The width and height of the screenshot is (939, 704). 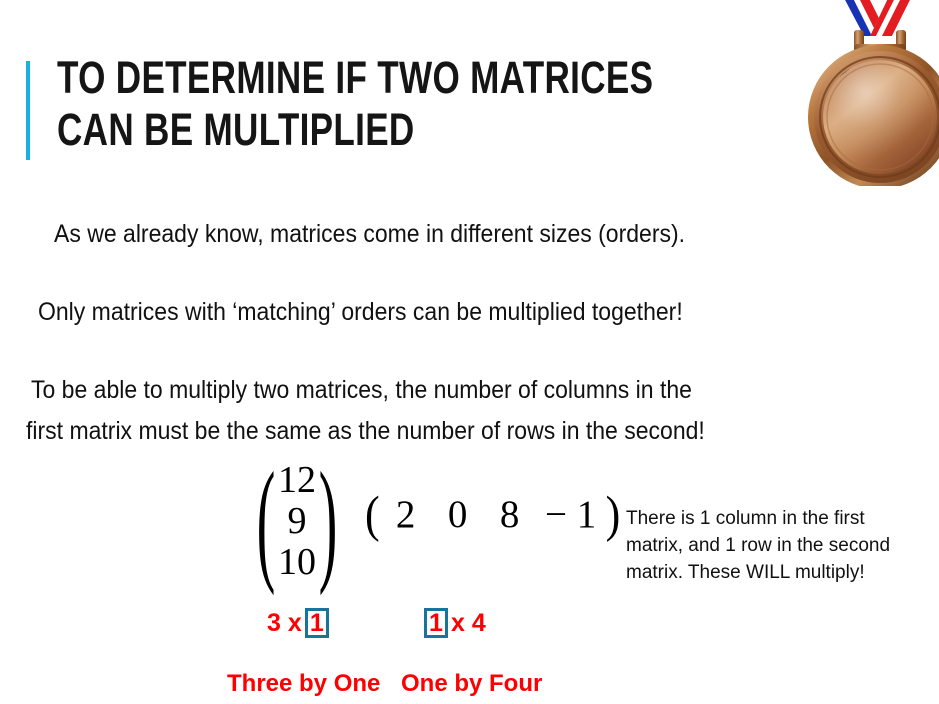 I want to click on bronze-medal-icon, so click(x=873, y=93).